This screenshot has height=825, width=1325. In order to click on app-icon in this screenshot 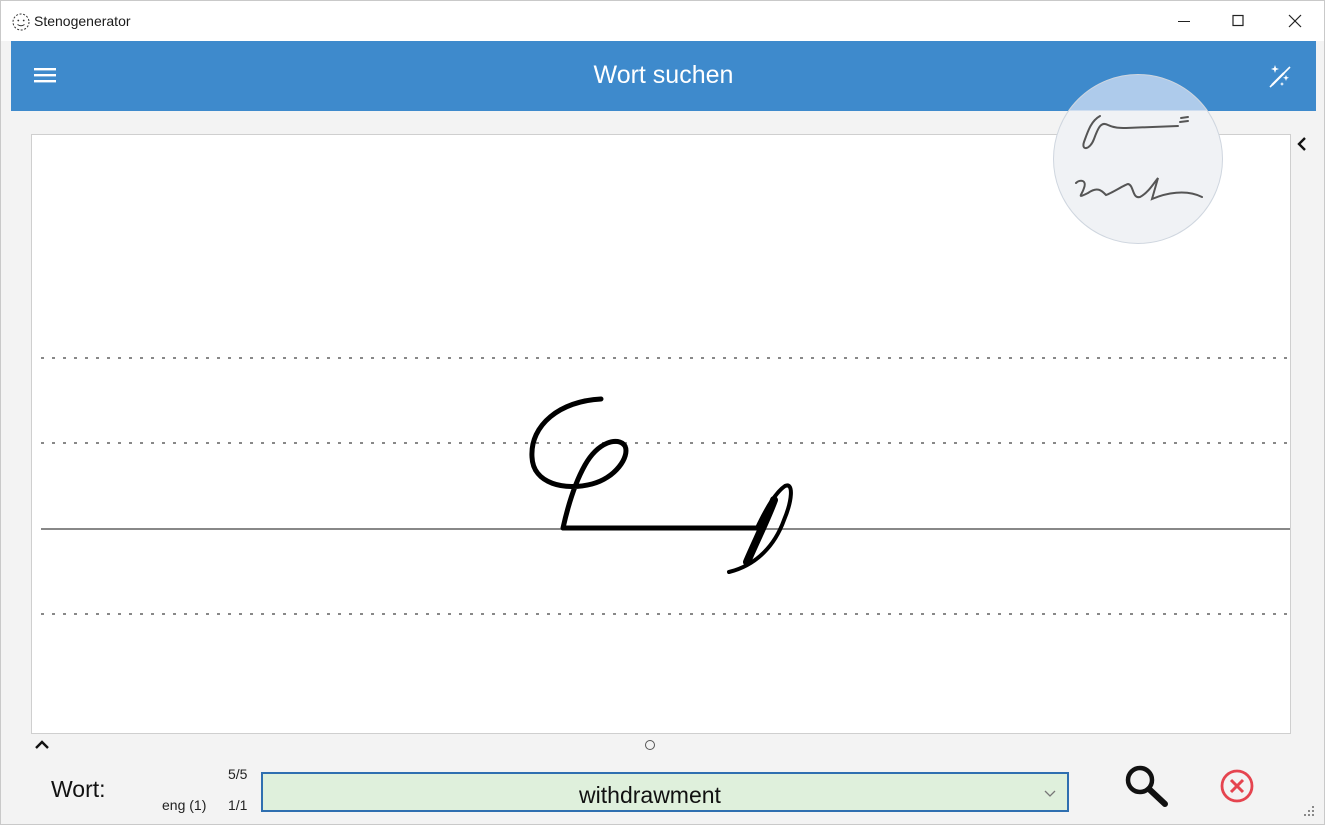, I will do `click(21, 22)`.